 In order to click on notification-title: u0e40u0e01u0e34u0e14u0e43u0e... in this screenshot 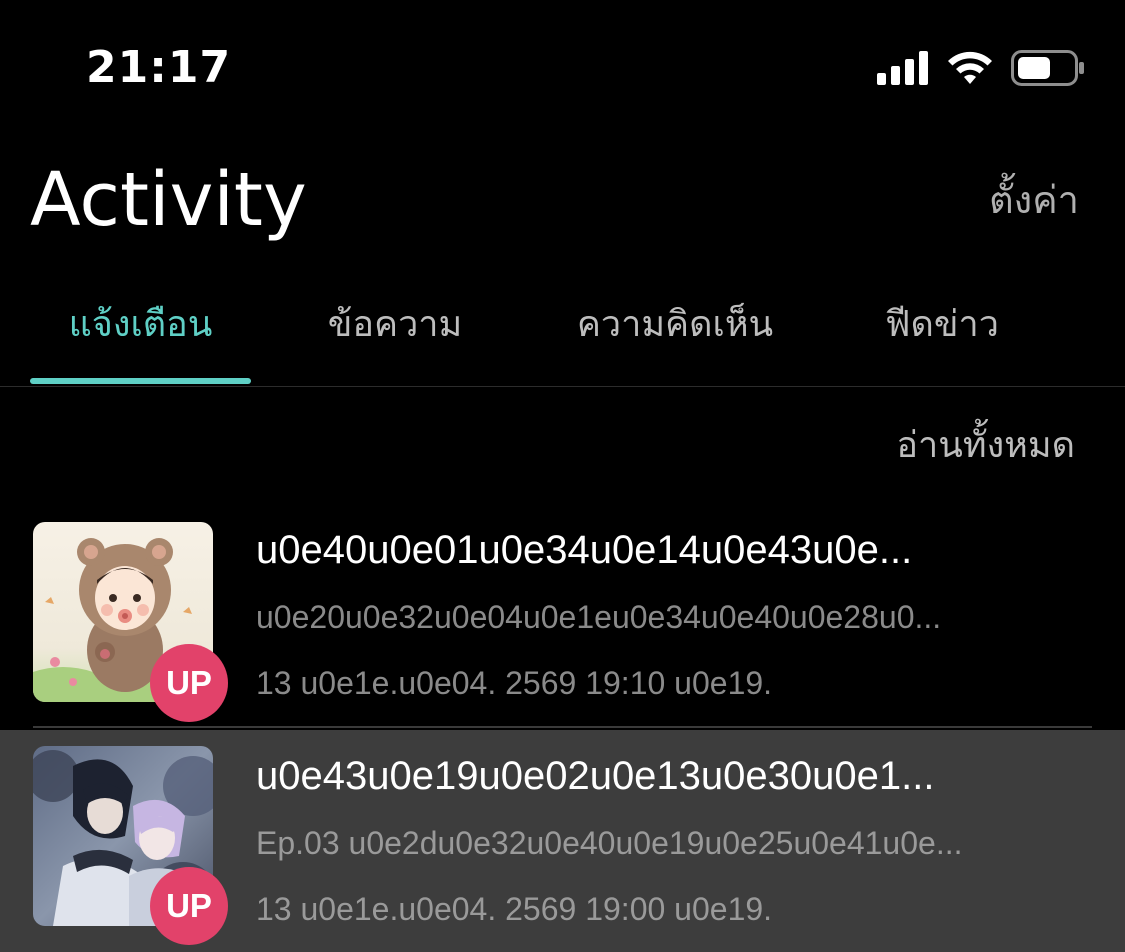, I will do `click(584, 550)`.